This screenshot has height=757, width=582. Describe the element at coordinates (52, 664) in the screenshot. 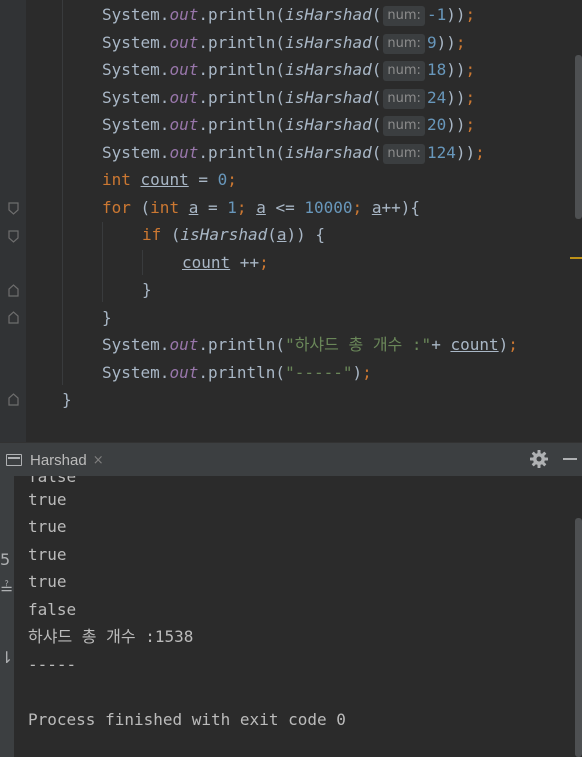

I see `console-line: -----` at that location.